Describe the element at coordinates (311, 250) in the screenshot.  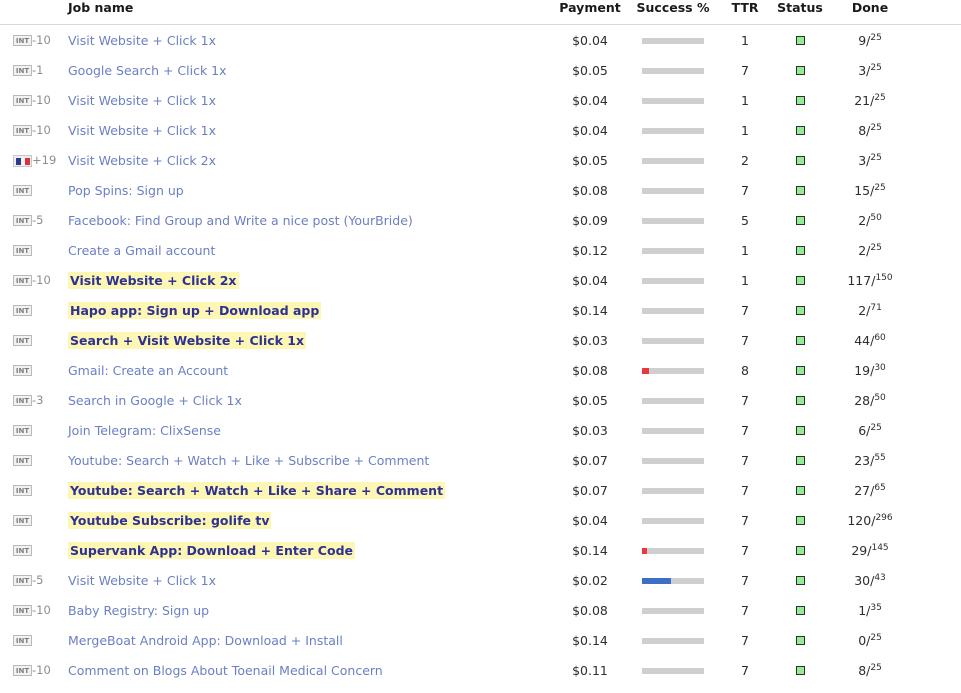
I see `row-job-name-cell: Create a Gmail account` at that location.